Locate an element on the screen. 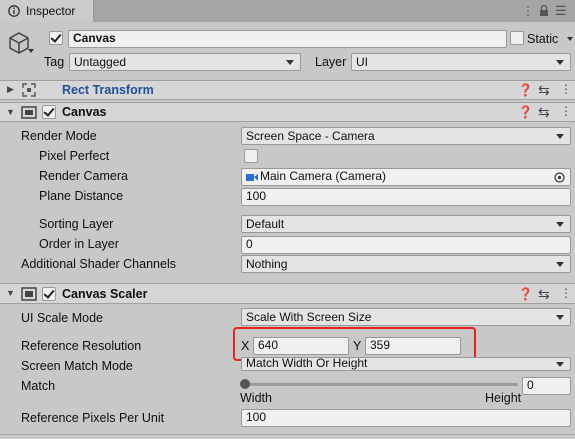  active-checkbox is located at coordinates (56, 38).